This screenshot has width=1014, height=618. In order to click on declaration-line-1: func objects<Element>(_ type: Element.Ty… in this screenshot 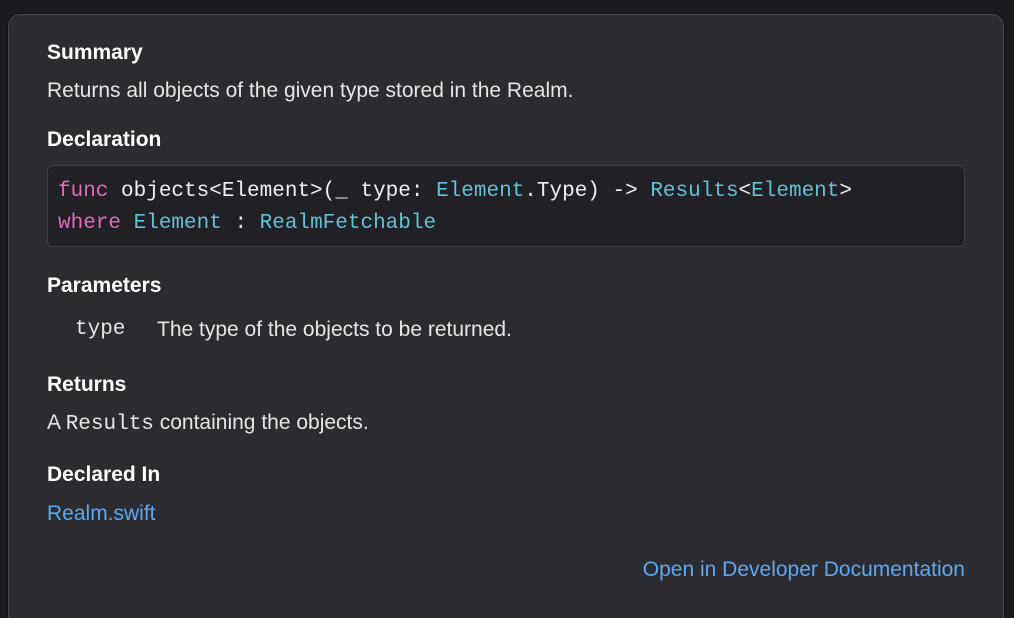, I will do `click(506, 192)`.